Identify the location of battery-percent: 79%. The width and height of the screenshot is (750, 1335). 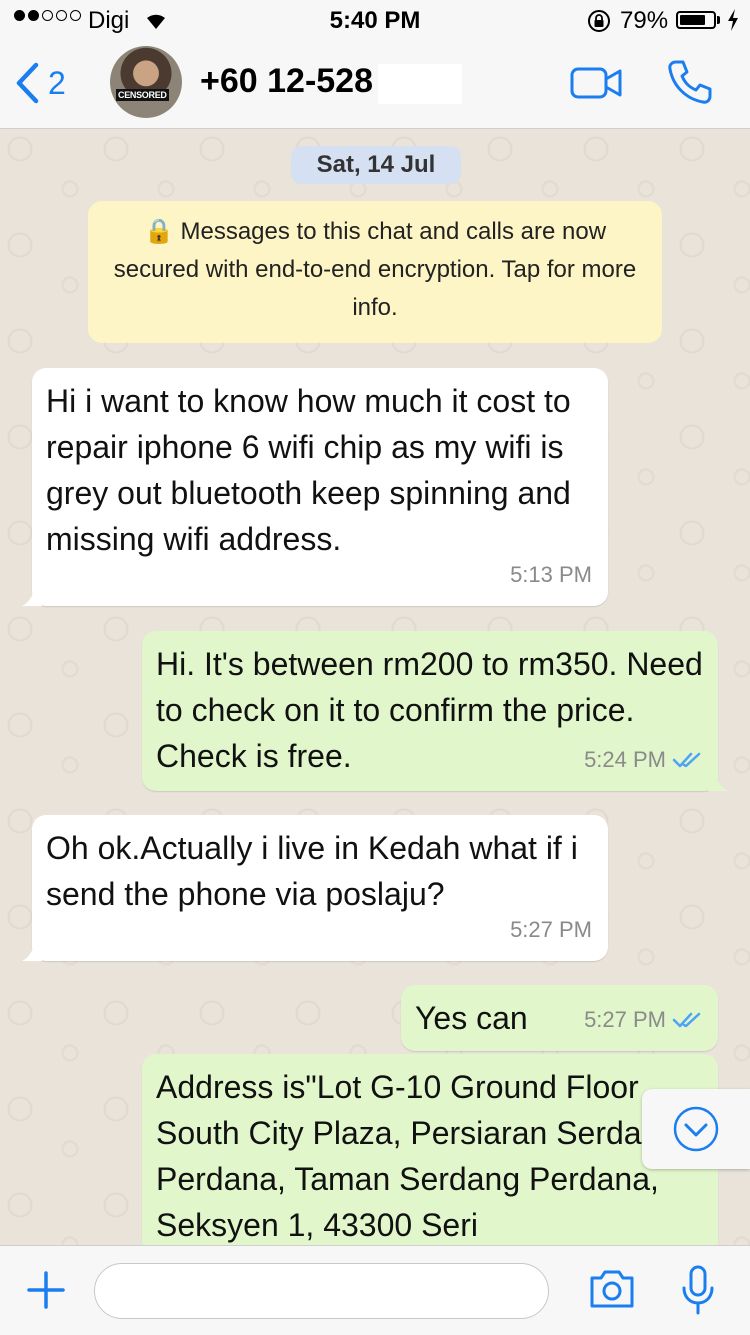
(644, 20).